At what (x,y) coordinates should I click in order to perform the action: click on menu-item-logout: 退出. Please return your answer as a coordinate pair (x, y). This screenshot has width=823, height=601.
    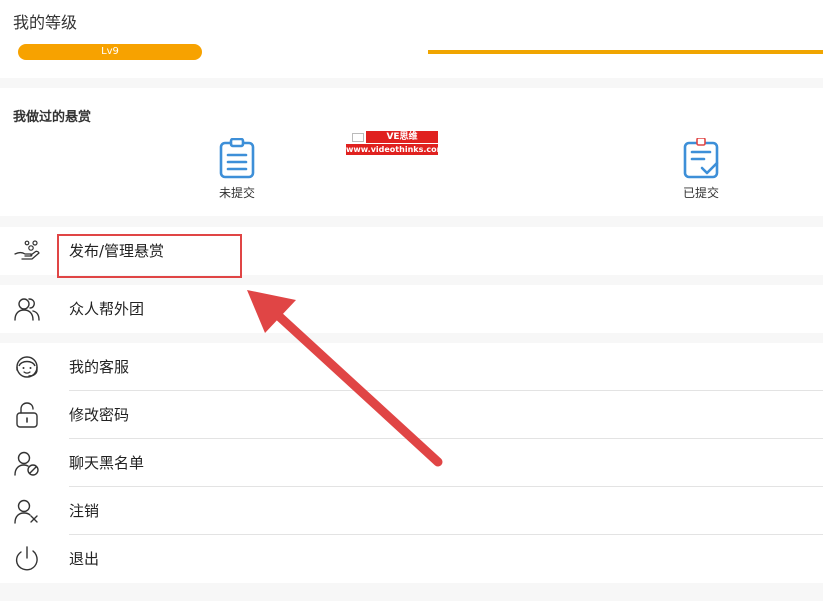
    Looking at the image, I should click on (411, 559).